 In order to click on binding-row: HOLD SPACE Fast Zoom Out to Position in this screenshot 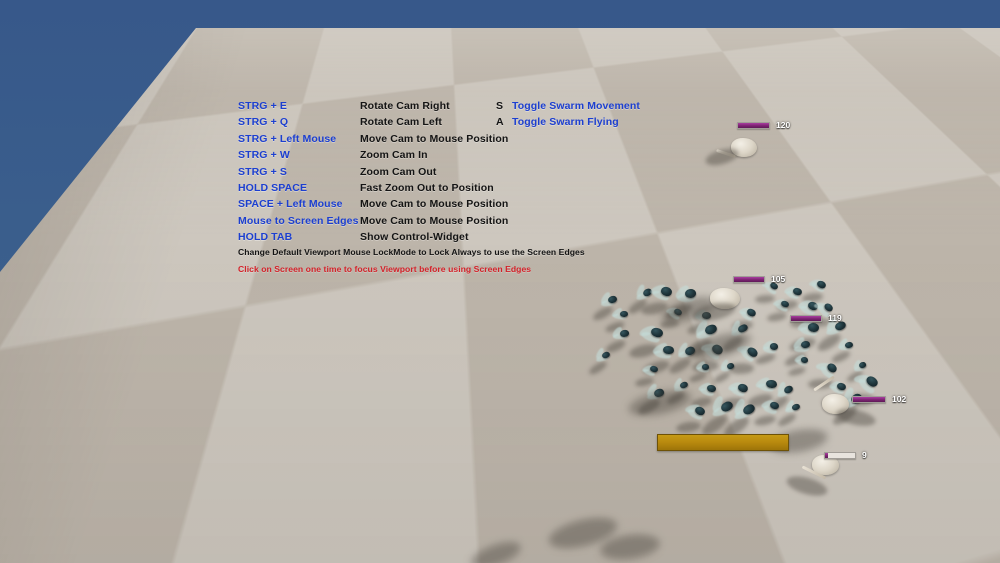, I will do `click(453, 190)`.